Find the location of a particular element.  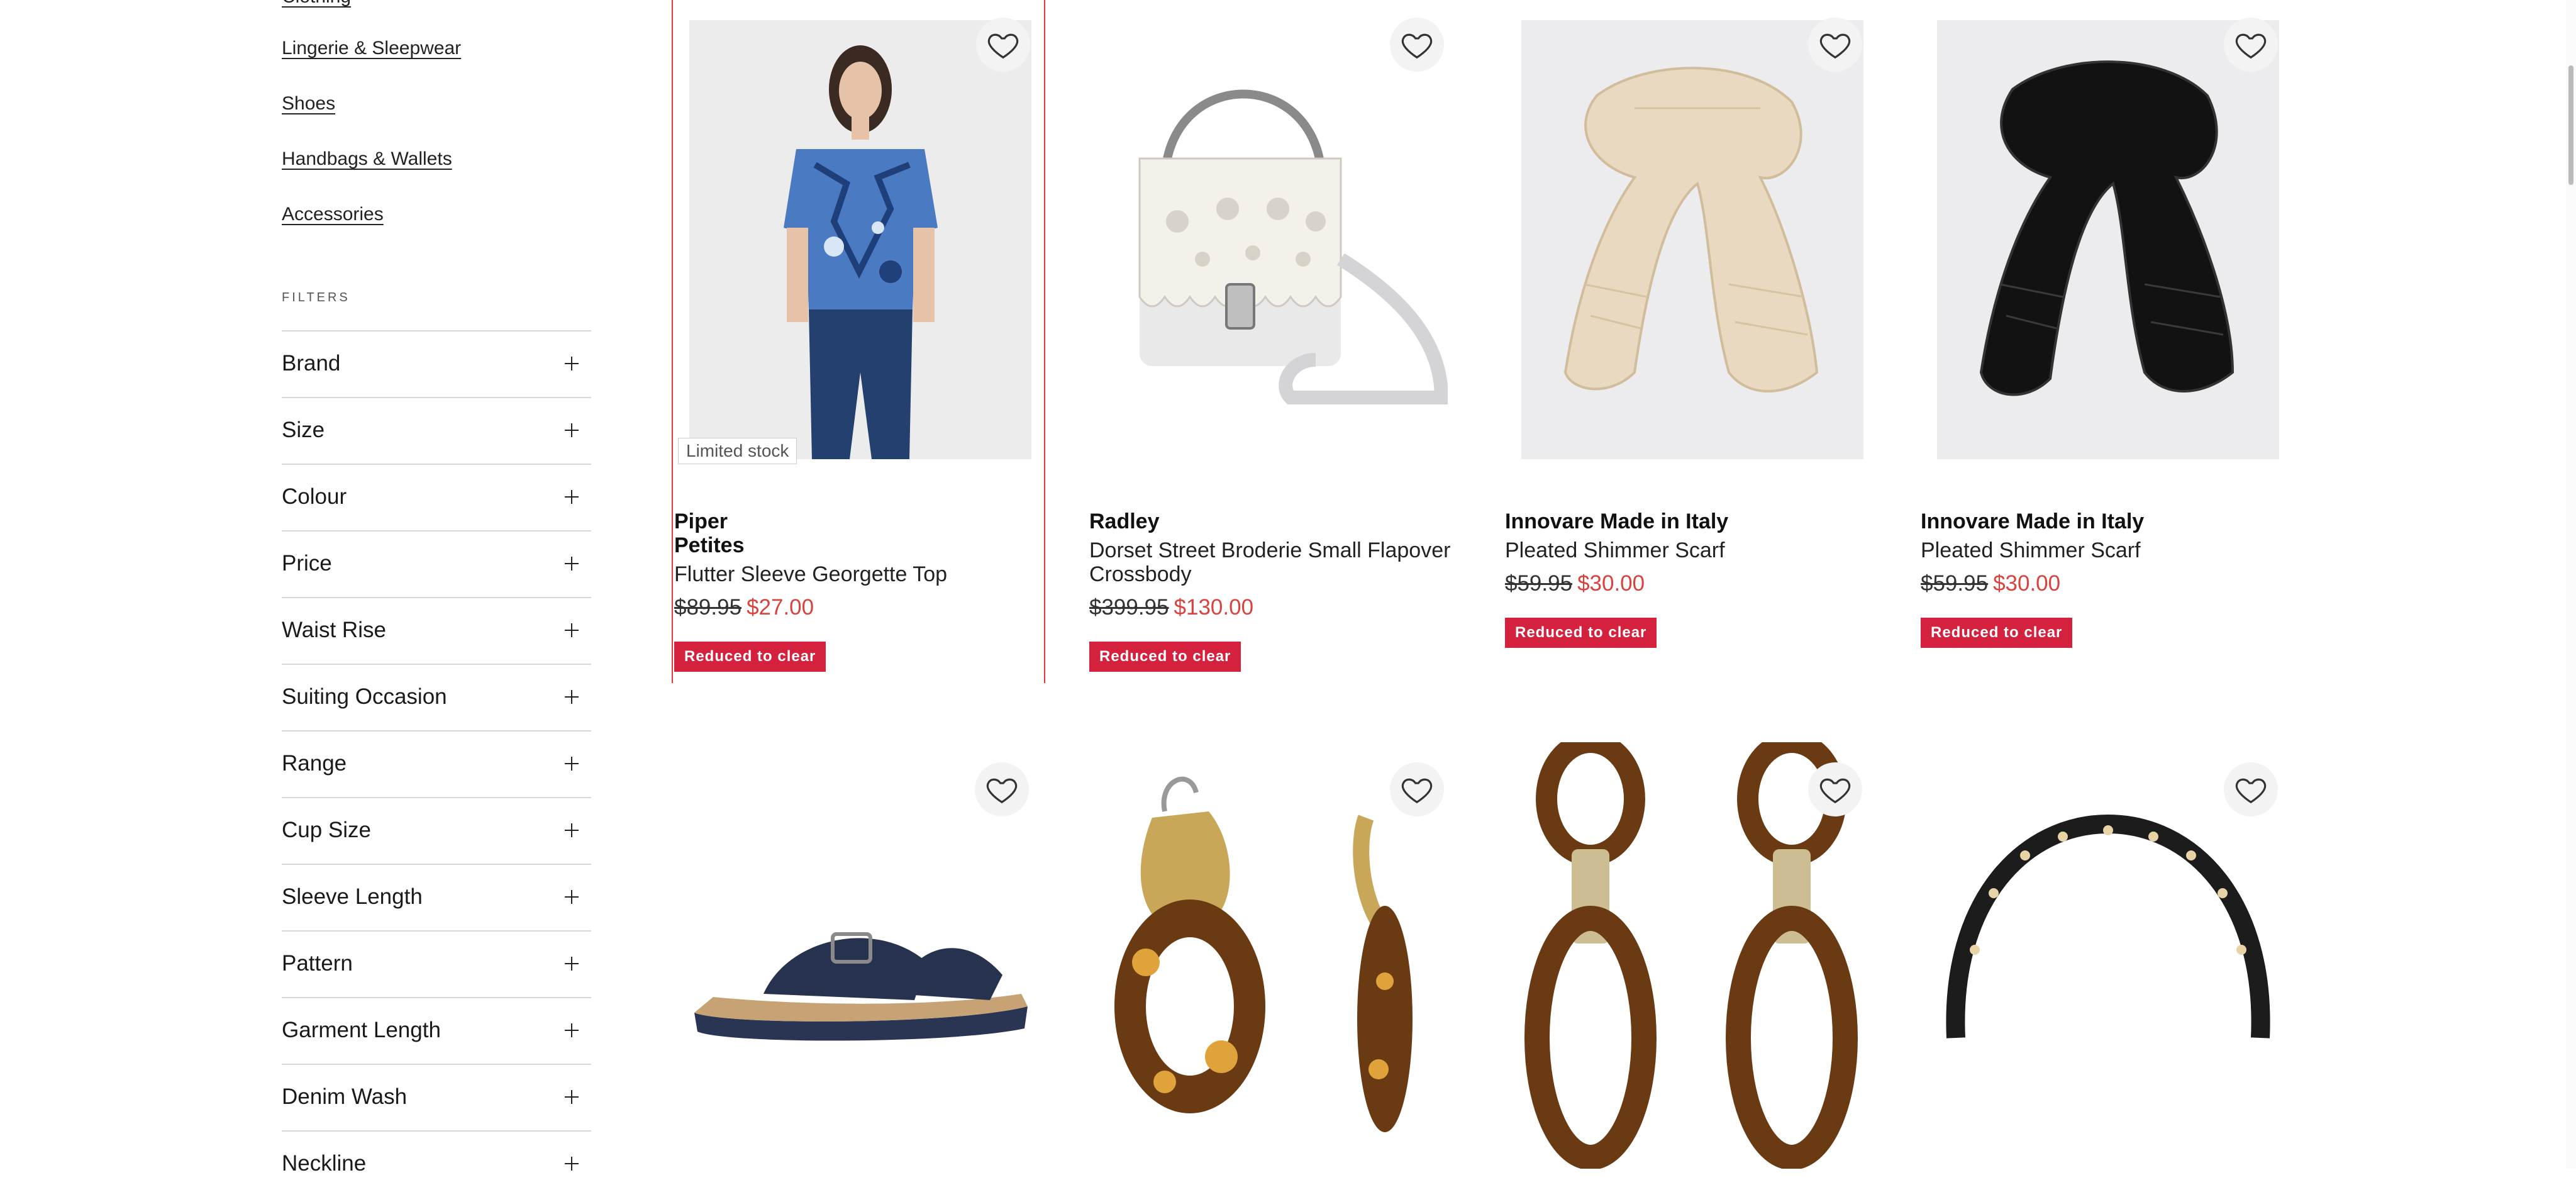

category-link-shoes: Shoes is located at coordinates (308, 103).